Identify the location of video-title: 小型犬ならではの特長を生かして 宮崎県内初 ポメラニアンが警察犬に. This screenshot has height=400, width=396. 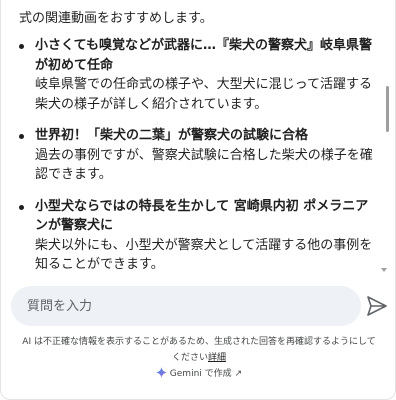
(205, 216).